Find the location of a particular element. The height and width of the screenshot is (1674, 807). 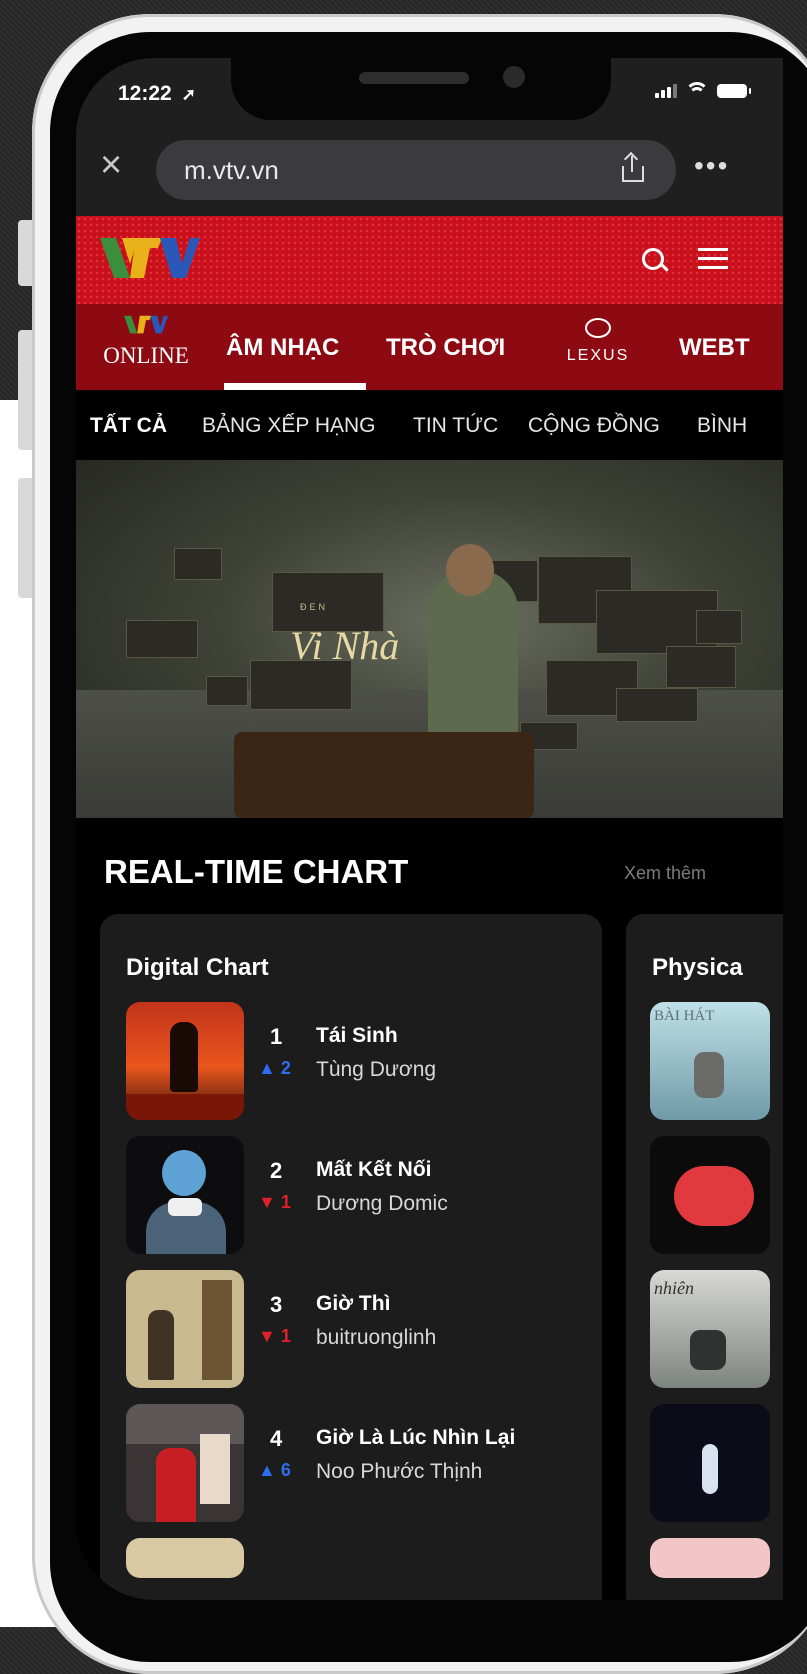

rank-change: ▲ 6 is located at coordinates (274, 1470).